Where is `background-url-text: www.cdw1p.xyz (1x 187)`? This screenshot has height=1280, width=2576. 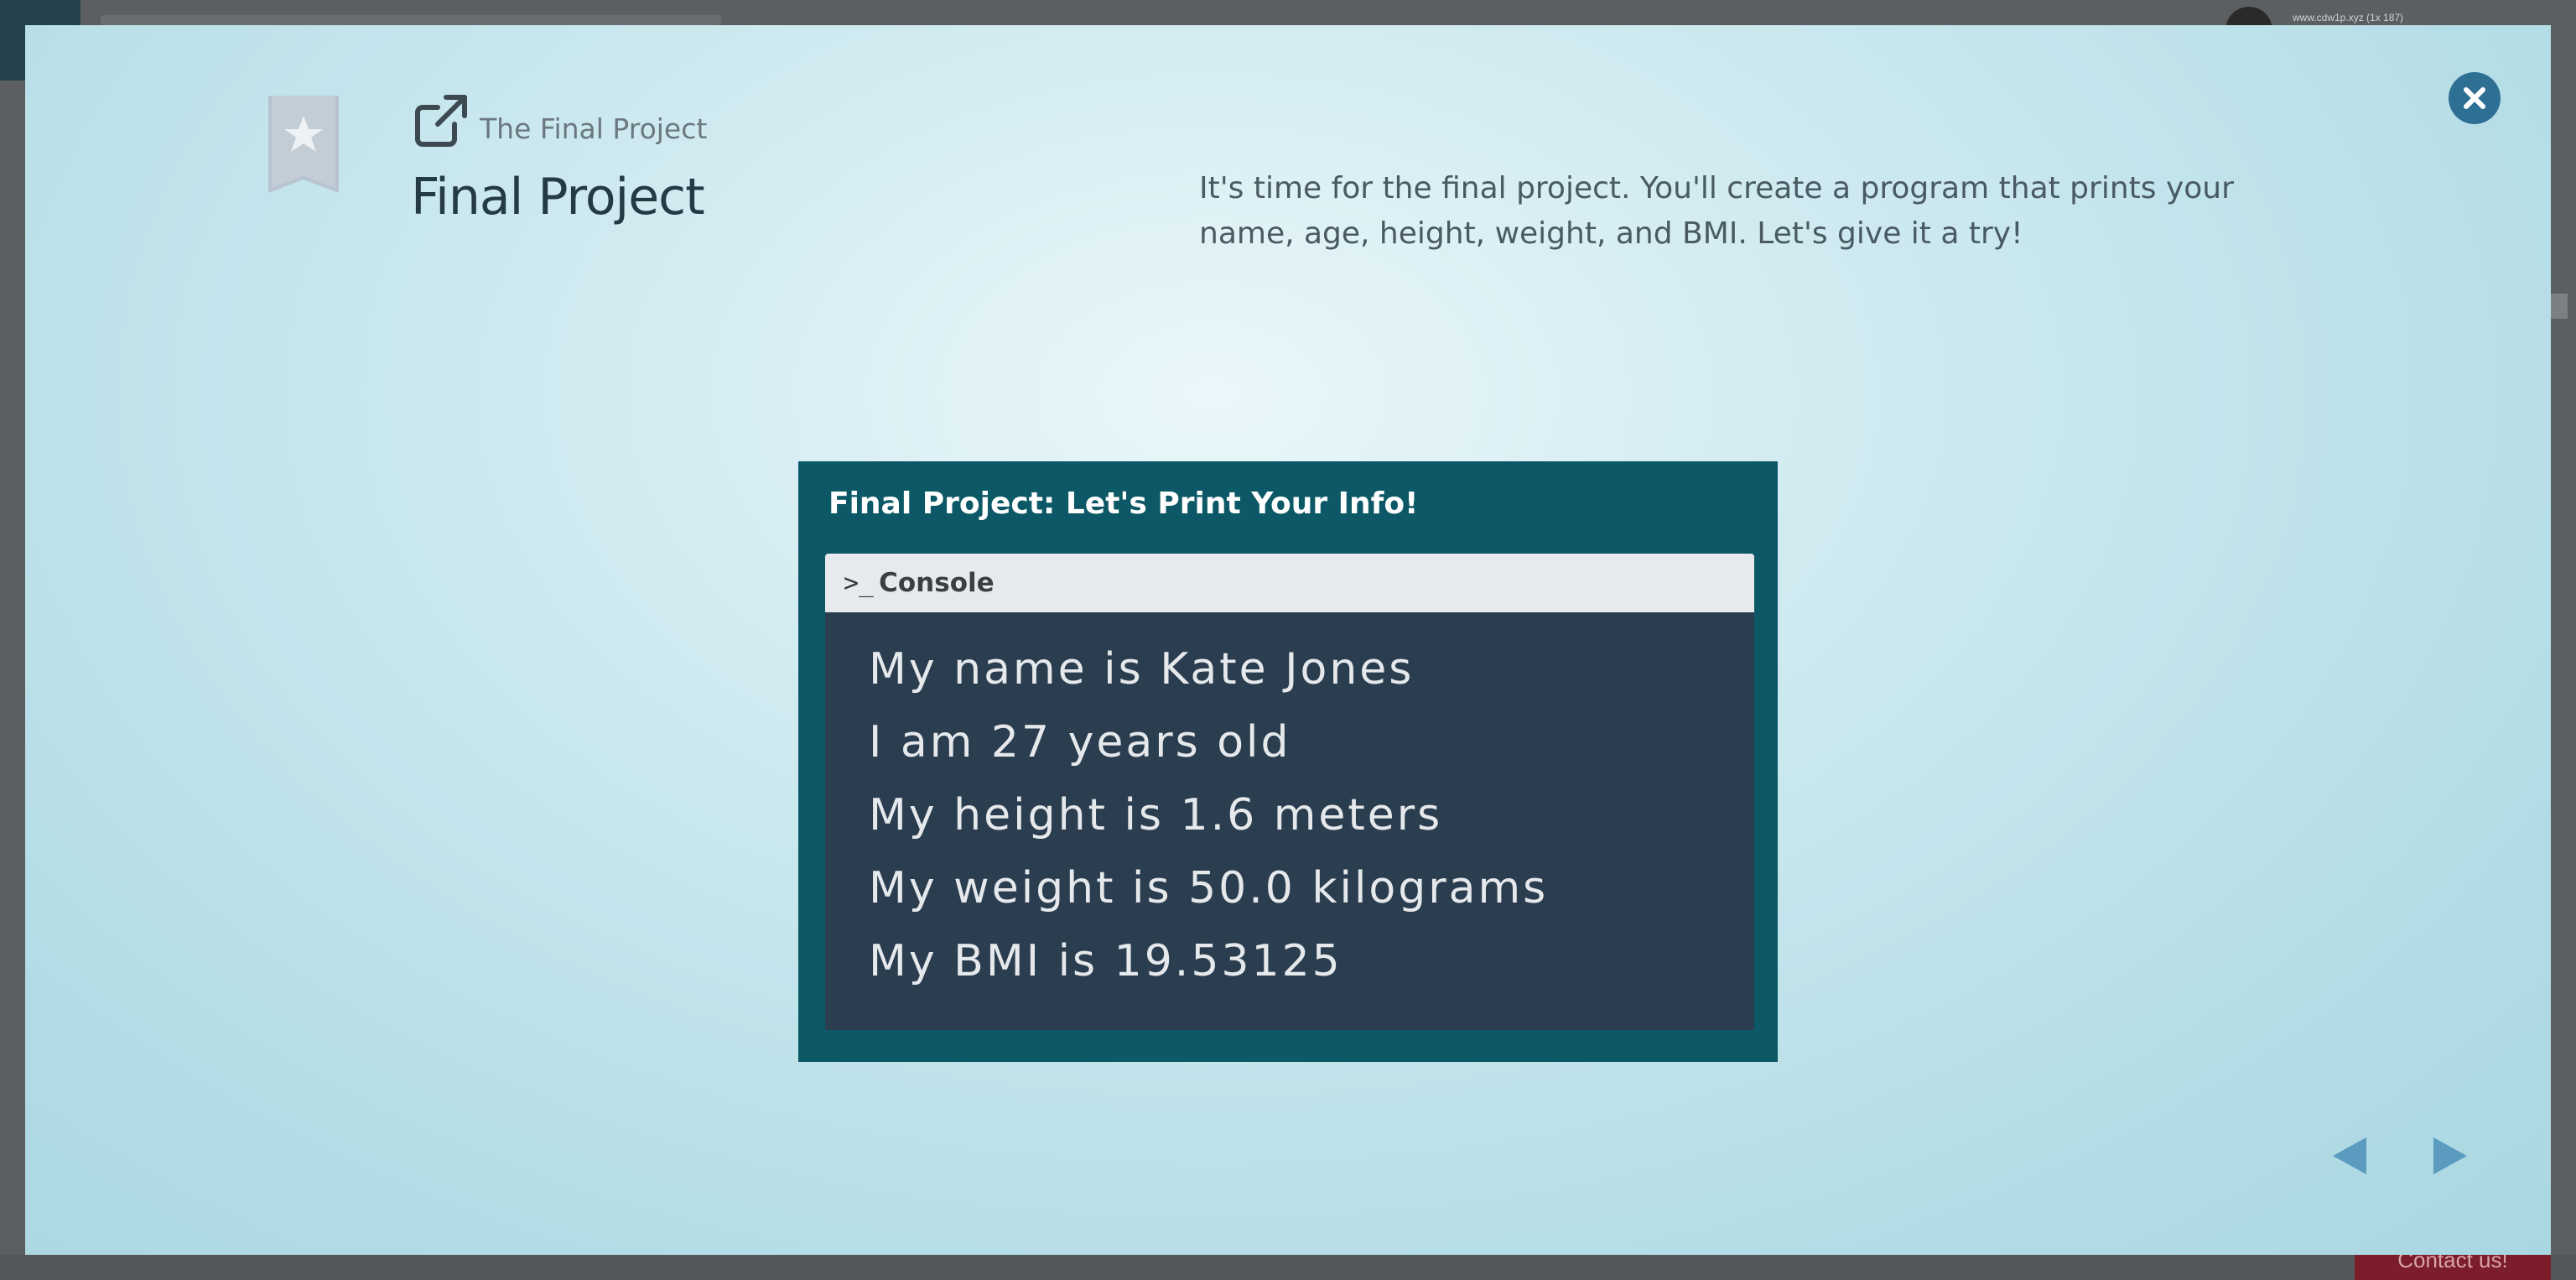
background-url-text: www.cdw1p.xyz (1x 187) is located at coordinates (2348, 17).